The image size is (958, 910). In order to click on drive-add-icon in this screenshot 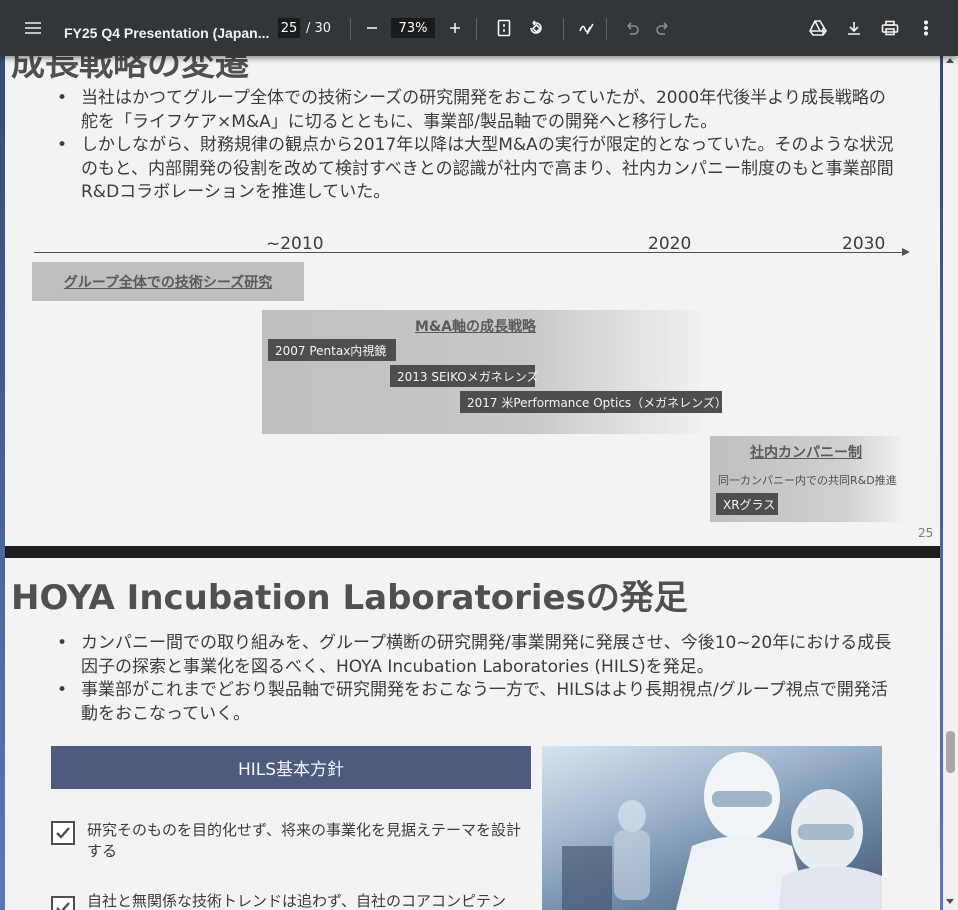, I will do `click(818, 28)`.